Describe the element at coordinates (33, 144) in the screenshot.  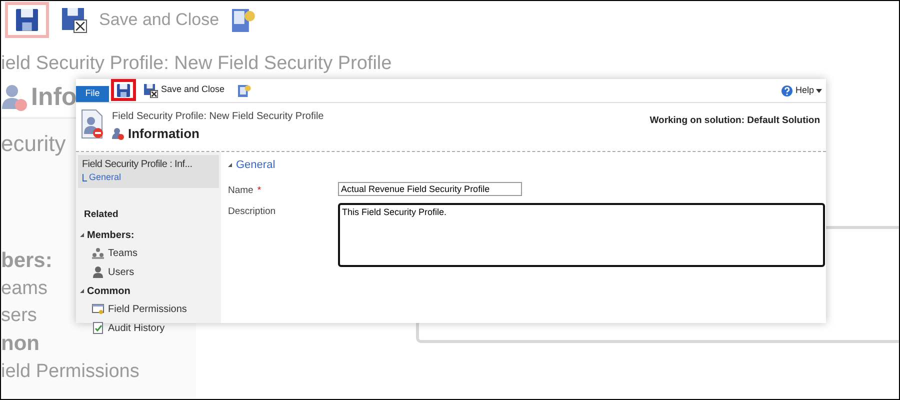
I see `section-title: ecurity` at that location.